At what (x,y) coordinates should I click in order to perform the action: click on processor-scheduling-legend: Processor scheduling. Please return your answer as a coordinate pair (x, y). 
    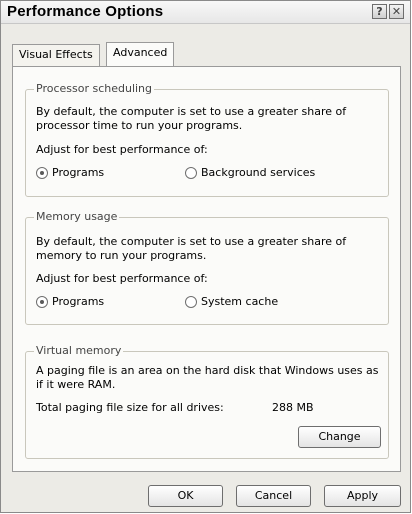
    Looking at the image, I should click on (94, 88).